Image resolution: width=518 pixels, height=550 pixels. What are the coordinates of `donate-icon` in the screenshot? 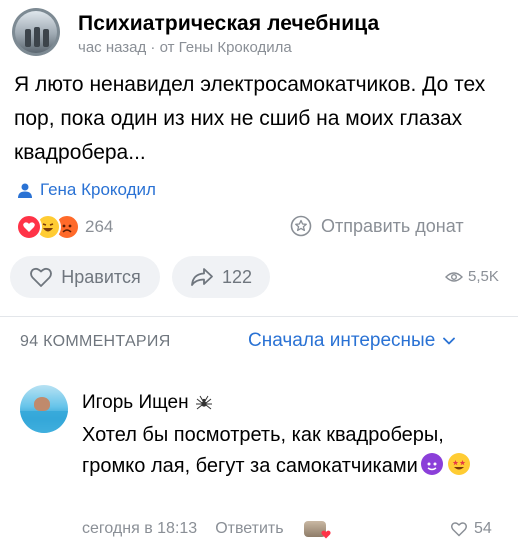 It's located at (301, 226).